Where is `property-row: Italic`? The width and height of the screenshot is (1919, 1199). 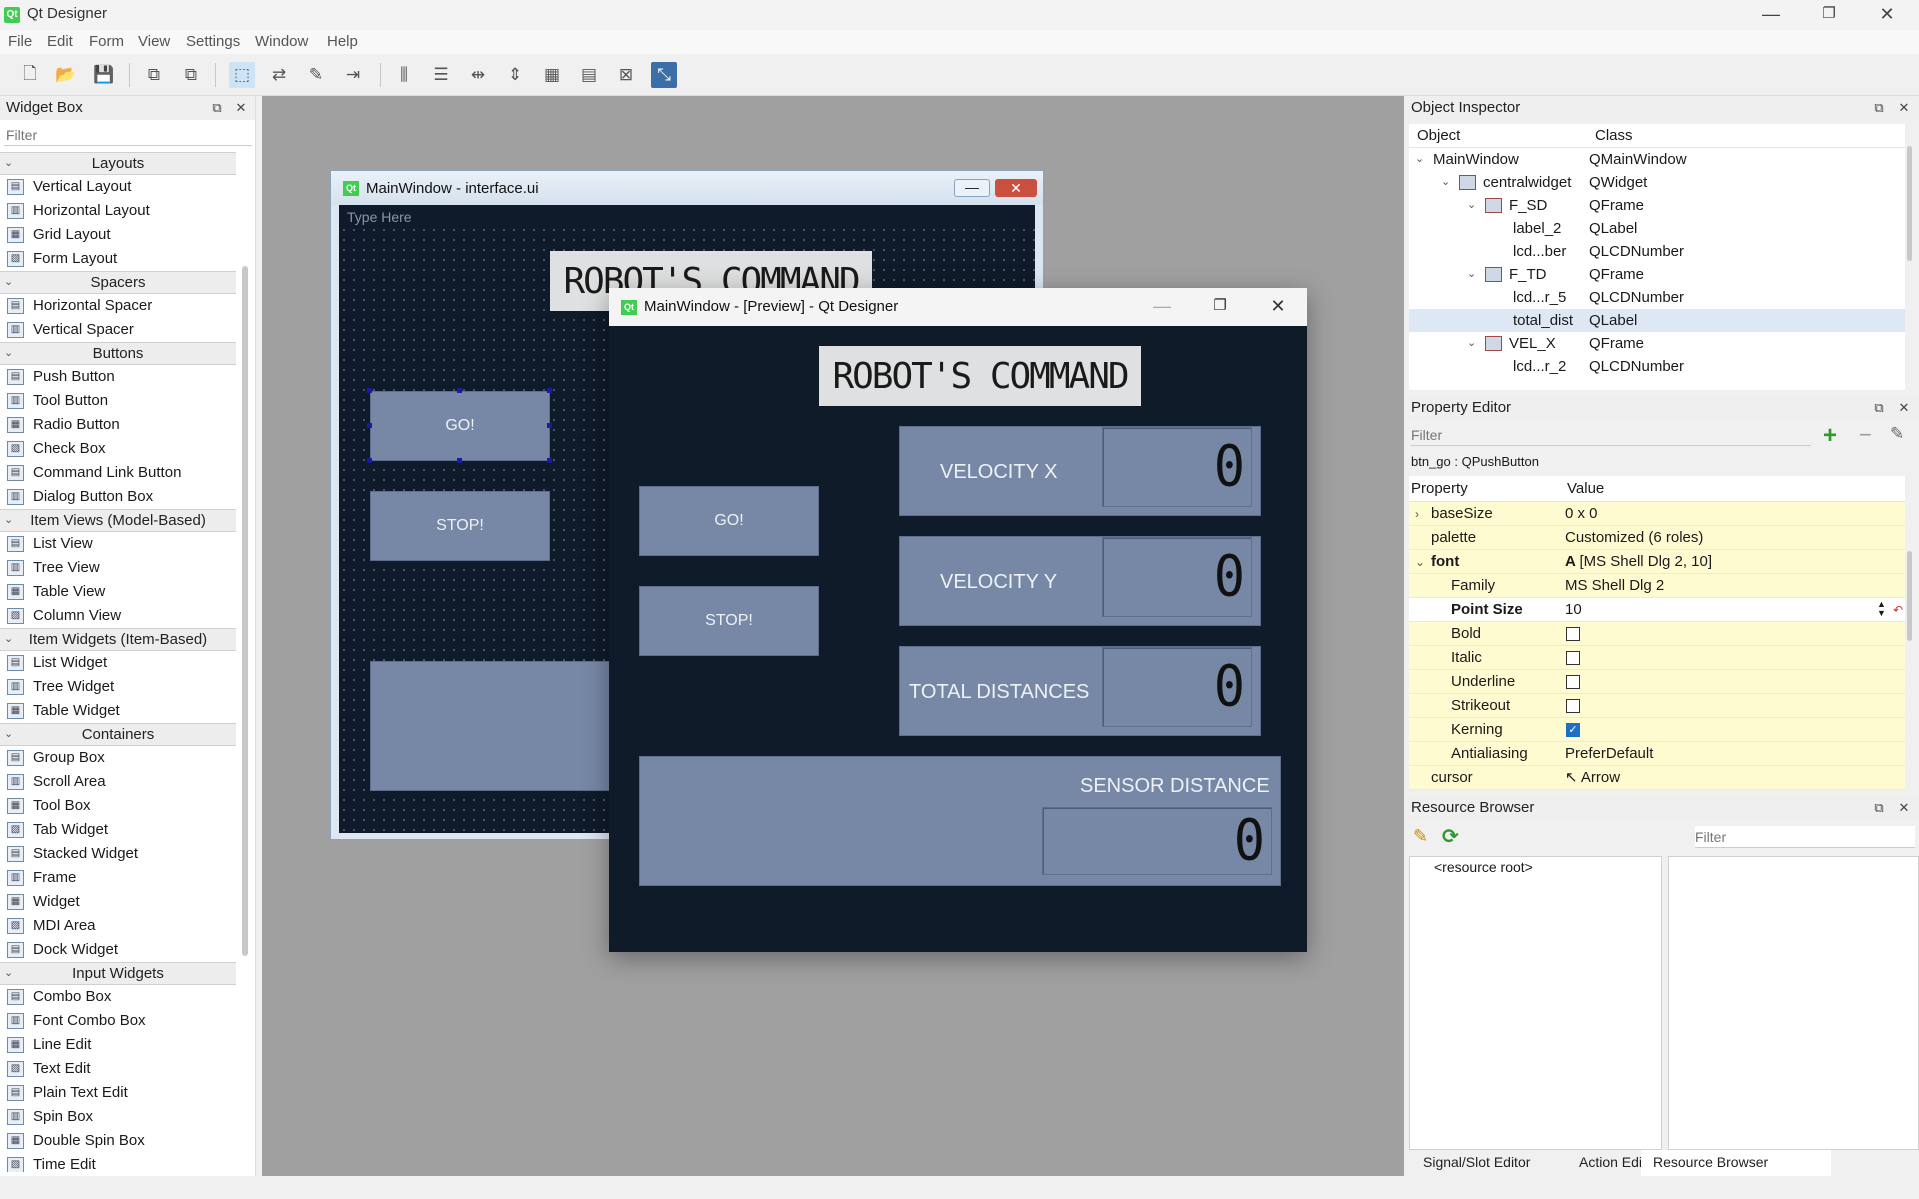 property-row: Italic is located at coordinates (1657, 658).